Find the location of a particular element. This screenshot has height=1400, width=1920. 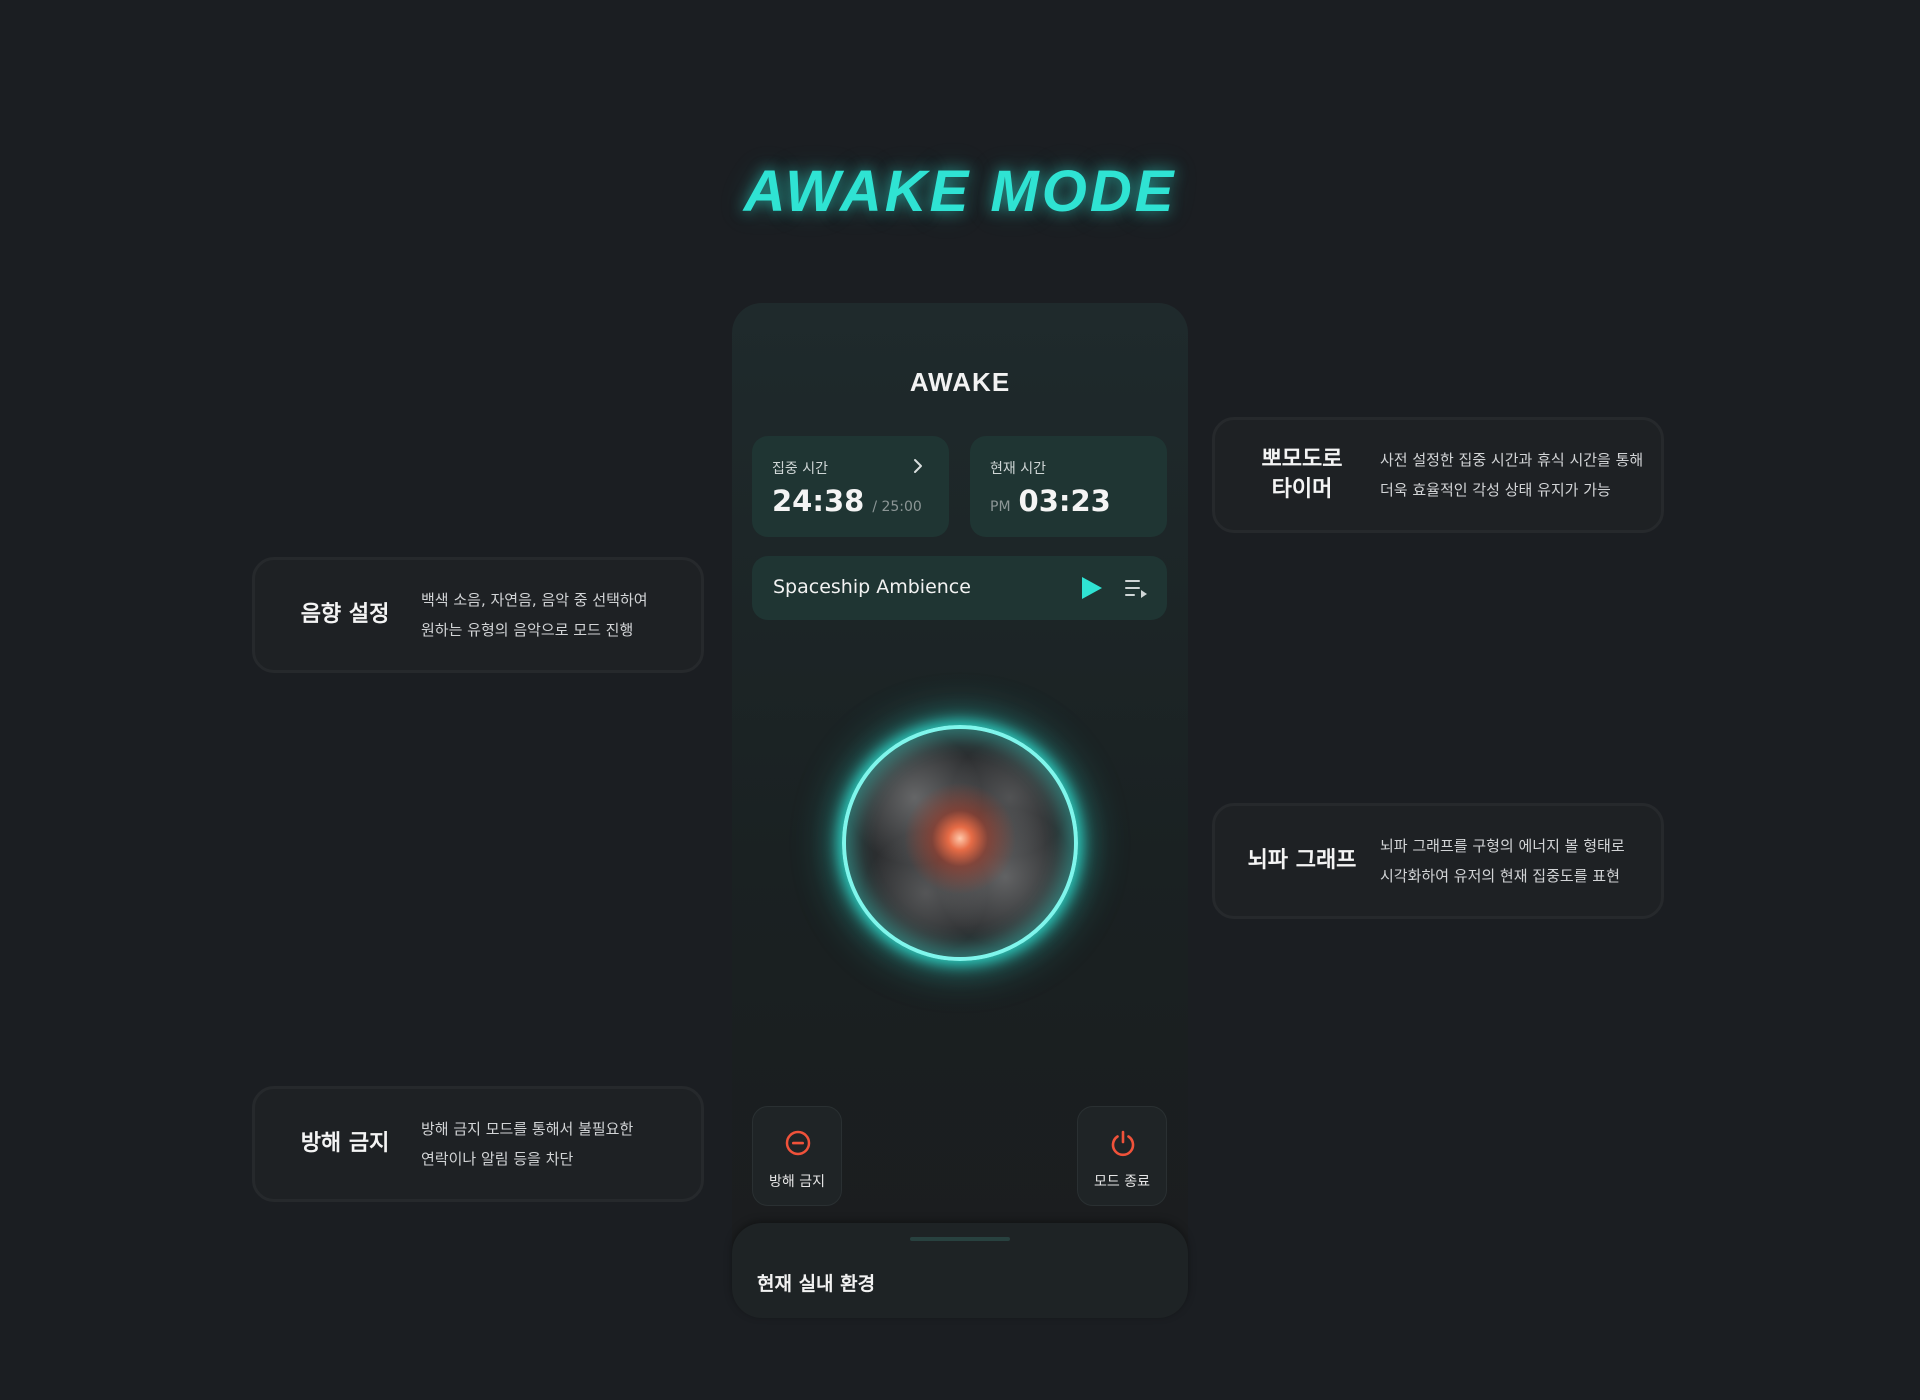

focus-time-total: / 25:00 is located at coordinates (897, 507).